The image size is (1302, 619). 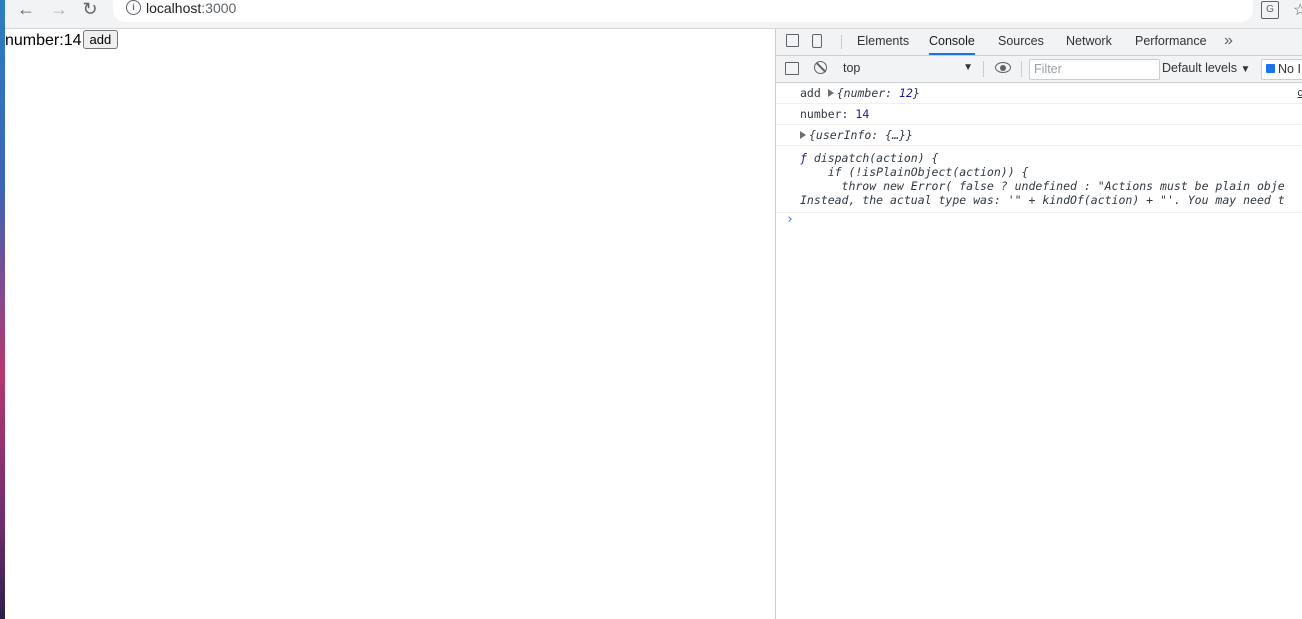 I want to click on translate-icon: G, so click(x=1270, y=10).